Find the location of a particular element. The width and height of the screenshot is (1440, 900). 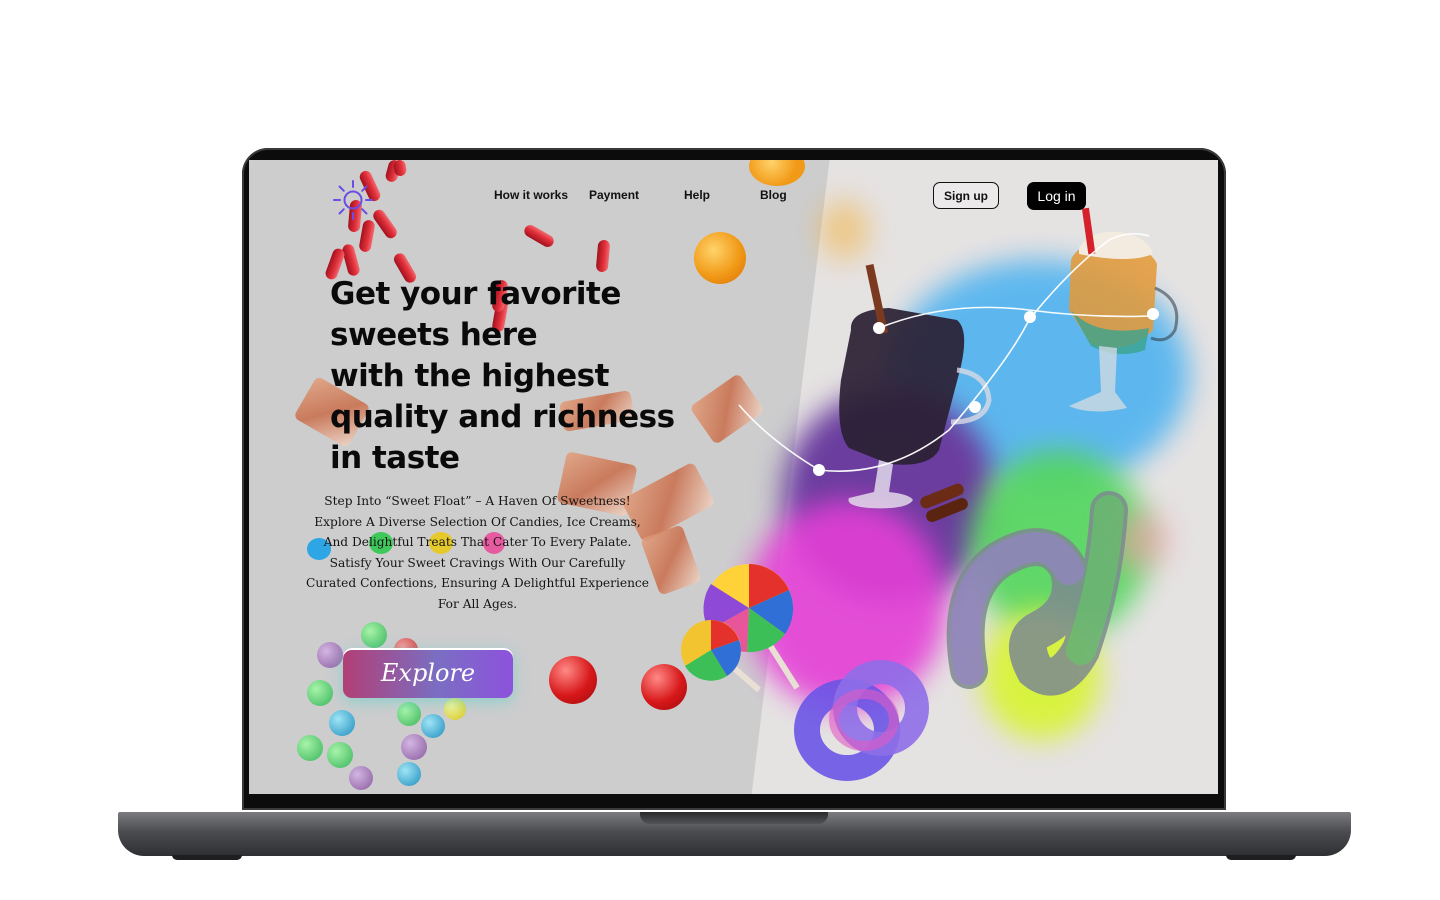

nav-link-help: Help is located at coordinates (697, 195).